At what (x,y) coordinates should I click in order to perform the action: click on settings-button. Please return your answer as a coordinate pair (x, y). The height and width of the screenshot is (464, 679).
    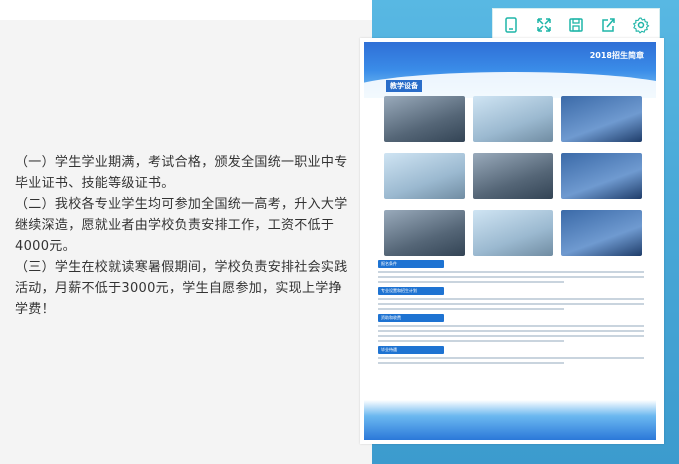
    Looking at the image, I should click on (641, 25).